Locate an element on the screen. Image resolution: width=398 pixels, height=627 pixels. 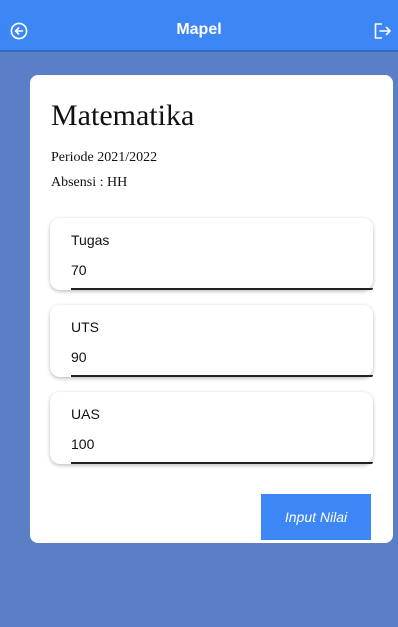
logout-icon is located at coordinates (382, 31).